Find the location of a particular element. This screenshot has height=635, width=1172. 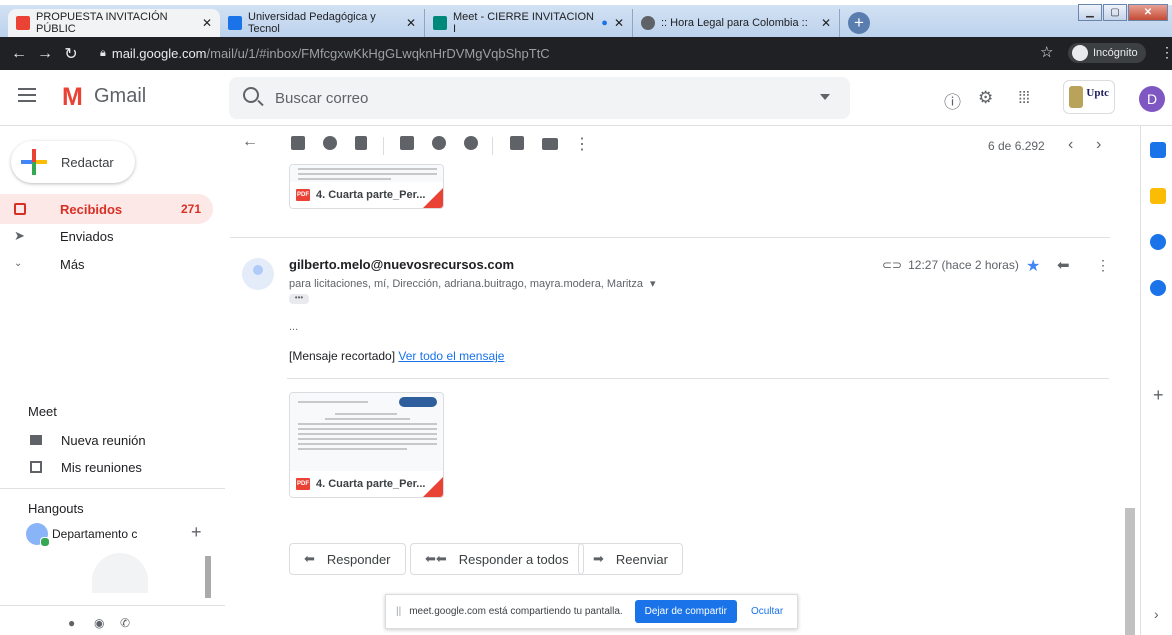

back-arrow-icon: ← is located at coordinates (19, 54).